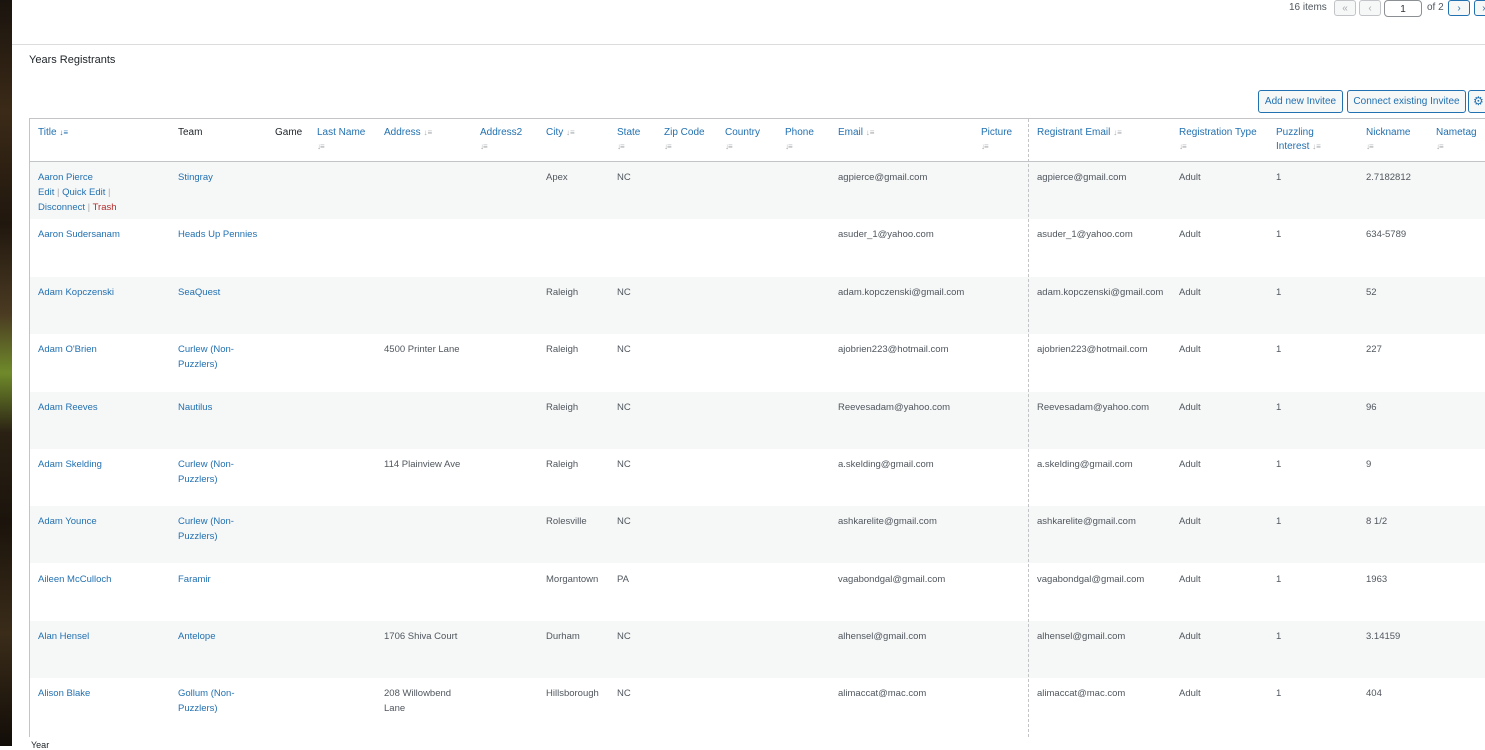 This screenshot has height=750, width=1485. Describe the element at coordinates (1085, 234) in the screenshot. I see `registrant-email-cell: asuder_1@yahoo.com` at that location.